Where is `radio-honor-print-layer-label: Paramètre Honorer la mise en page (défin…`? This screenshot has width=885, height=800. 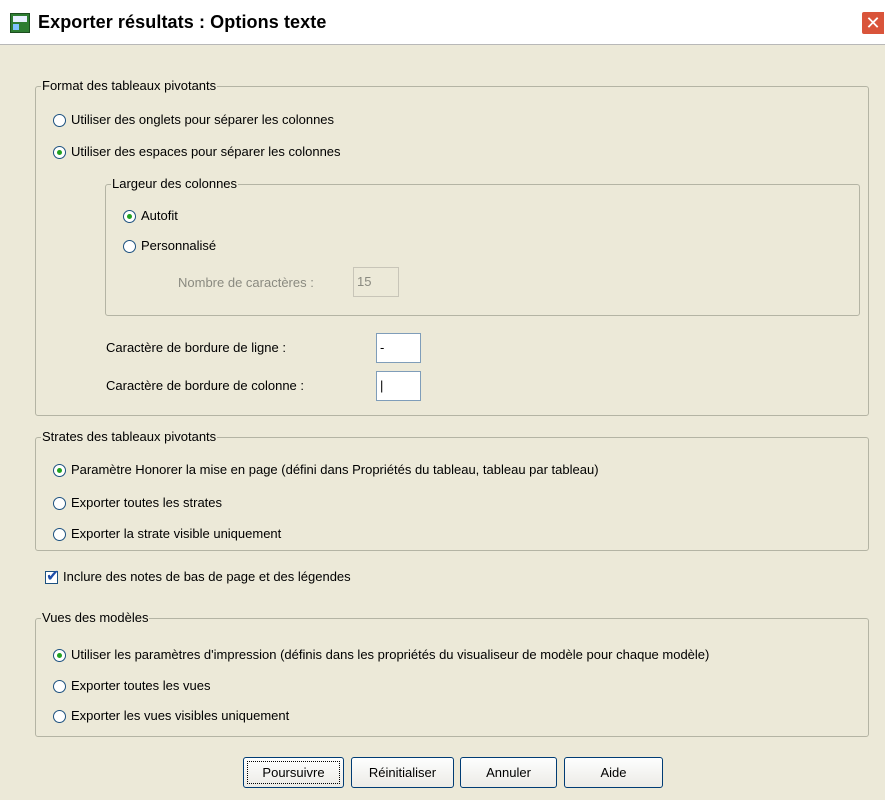 radio-honor-print-layer-label: Paramètre Honorer la mise en page (défin… is located at coordinates (335, 469).